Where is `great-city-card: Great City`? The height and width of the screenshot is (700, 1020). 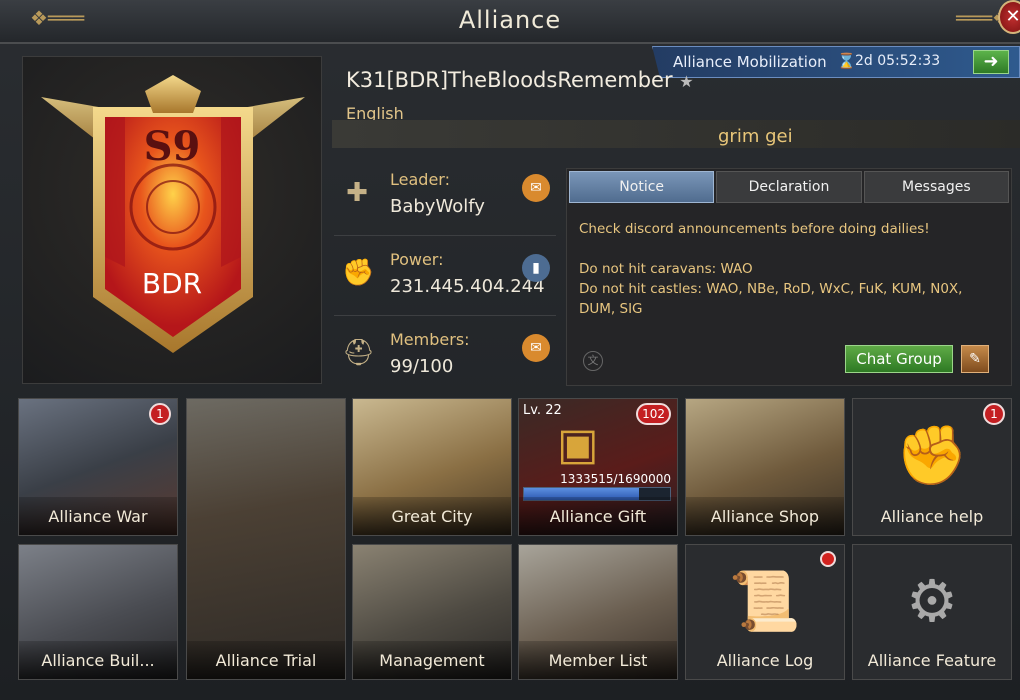 great-city-card: Great City is located at coordinates (432, 467).